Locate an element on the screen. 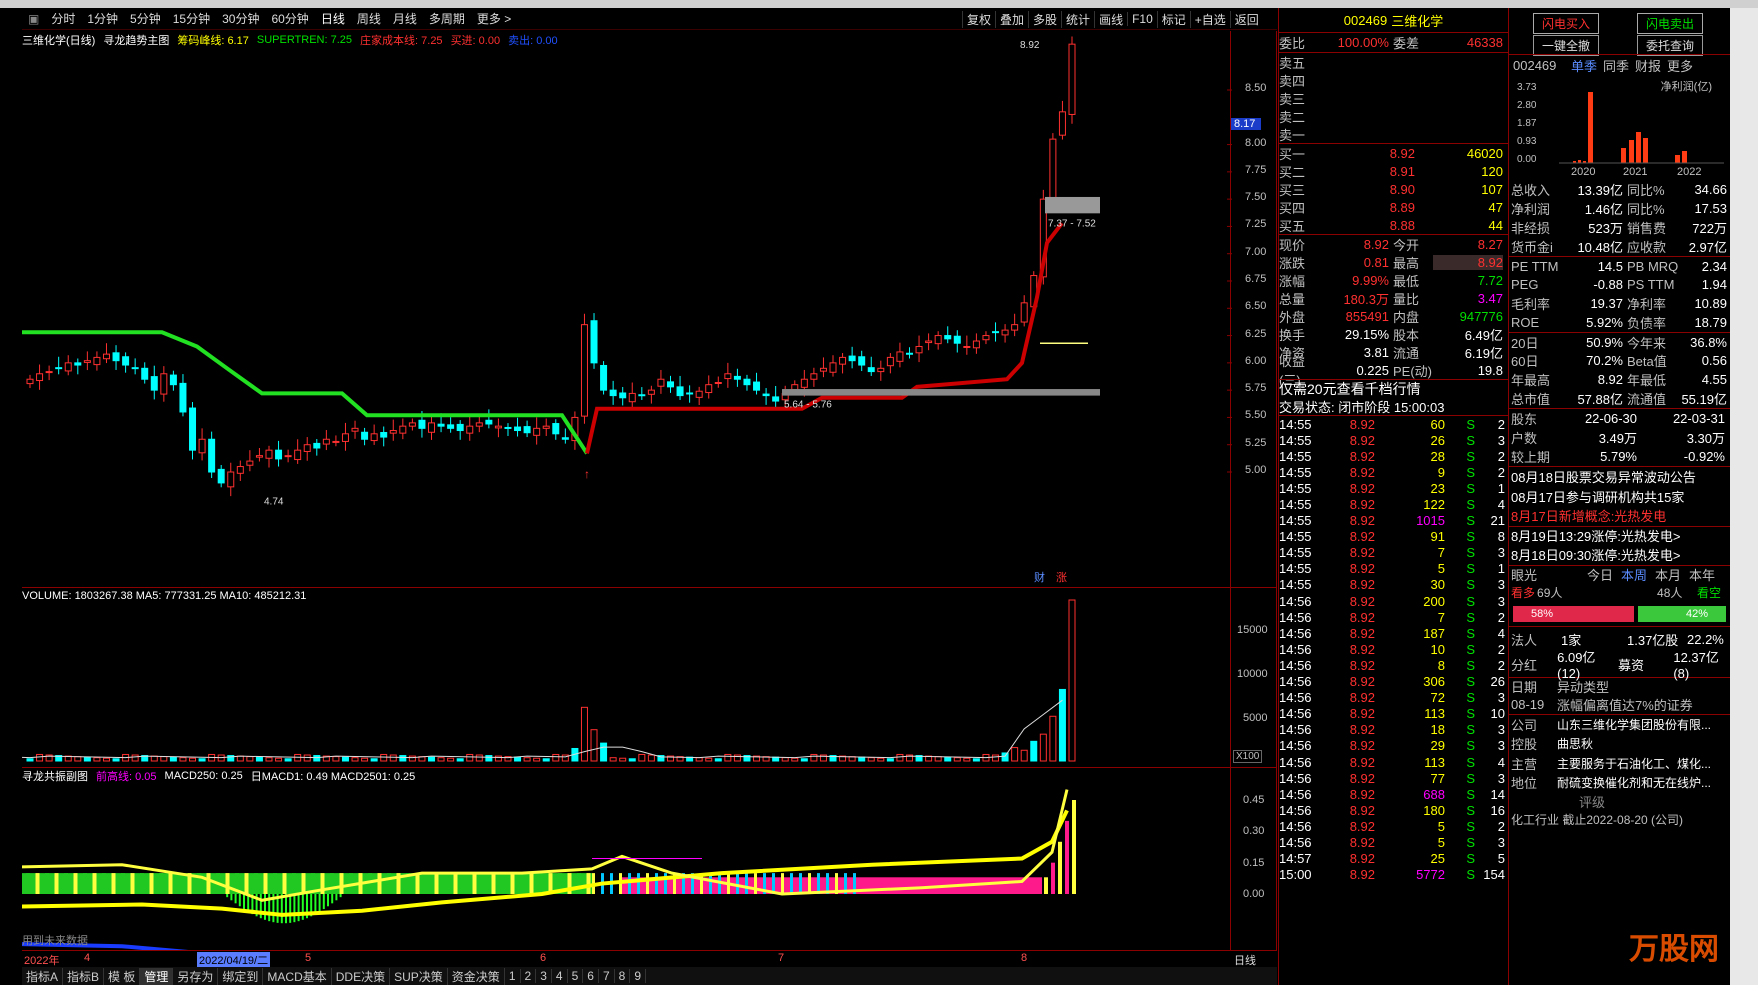 Image resolution: width=1758 pixels, height=985 pixels. finance-row: 60日 70.2% Beta值 0.56 is located at coordinates (1619, 360).